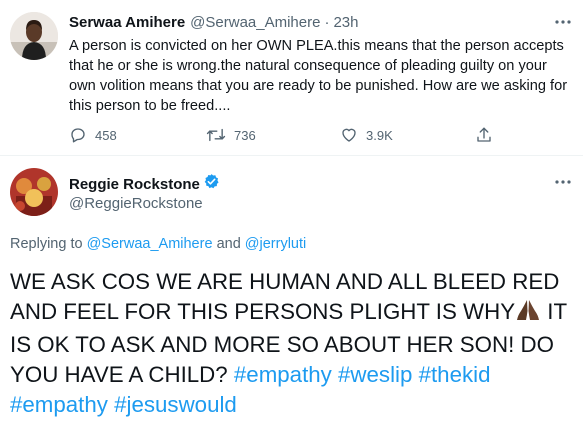 The image size is (583, 421). What do you see at coordinates (175, 404) in the screenshot?
I see `hashtag: #jesuswould` at bounding box center [175, 404].